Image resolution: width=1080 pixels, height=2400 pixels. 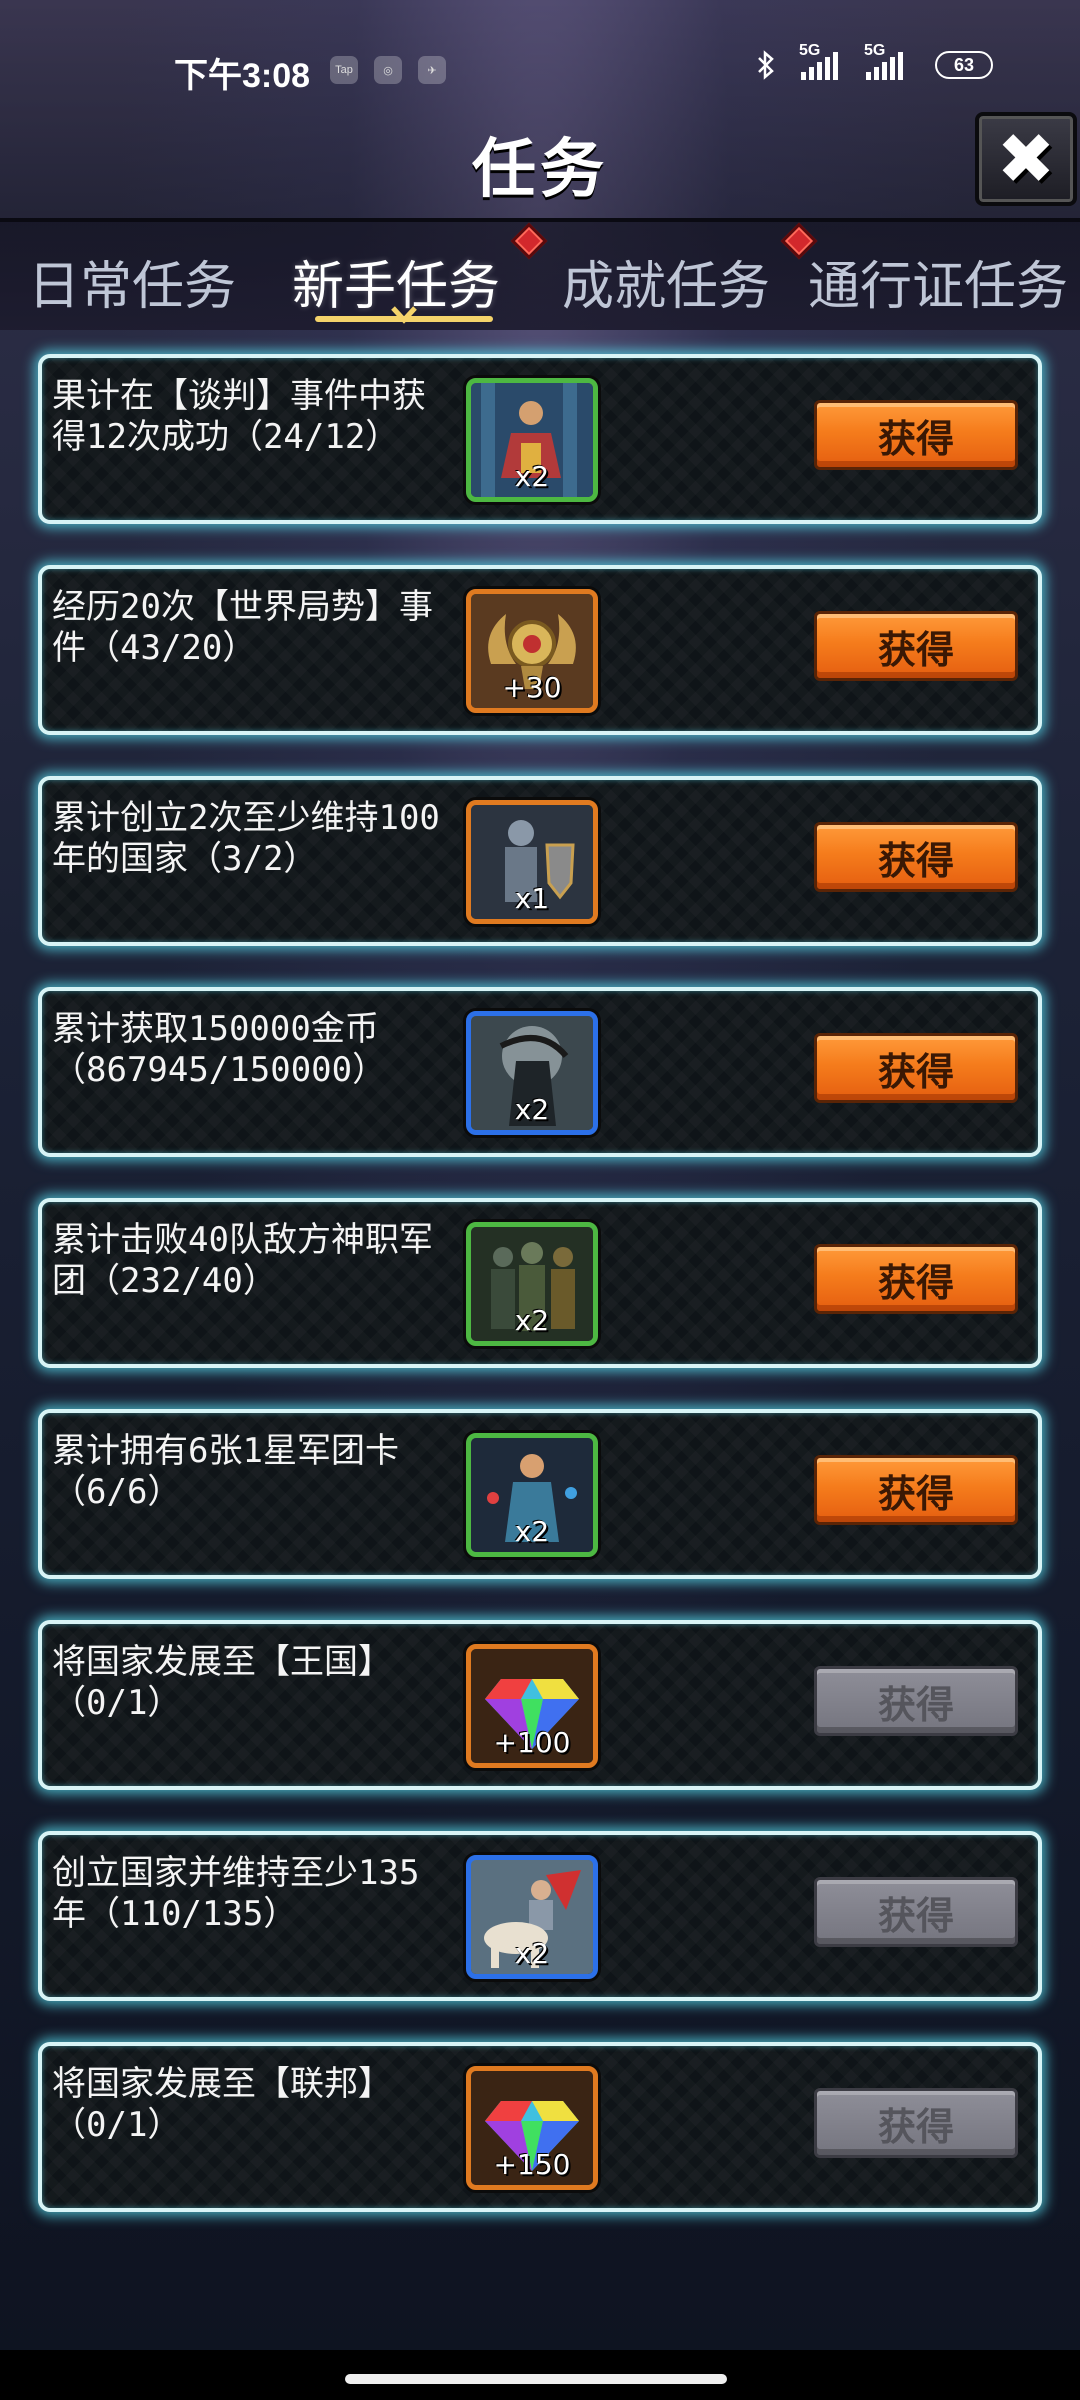 What do you see at coordinates (236, 1893) in the screenshot?
I see `task-description: 创立国家并维持至少135年（110/135）` at bounding box center [236, 1893].